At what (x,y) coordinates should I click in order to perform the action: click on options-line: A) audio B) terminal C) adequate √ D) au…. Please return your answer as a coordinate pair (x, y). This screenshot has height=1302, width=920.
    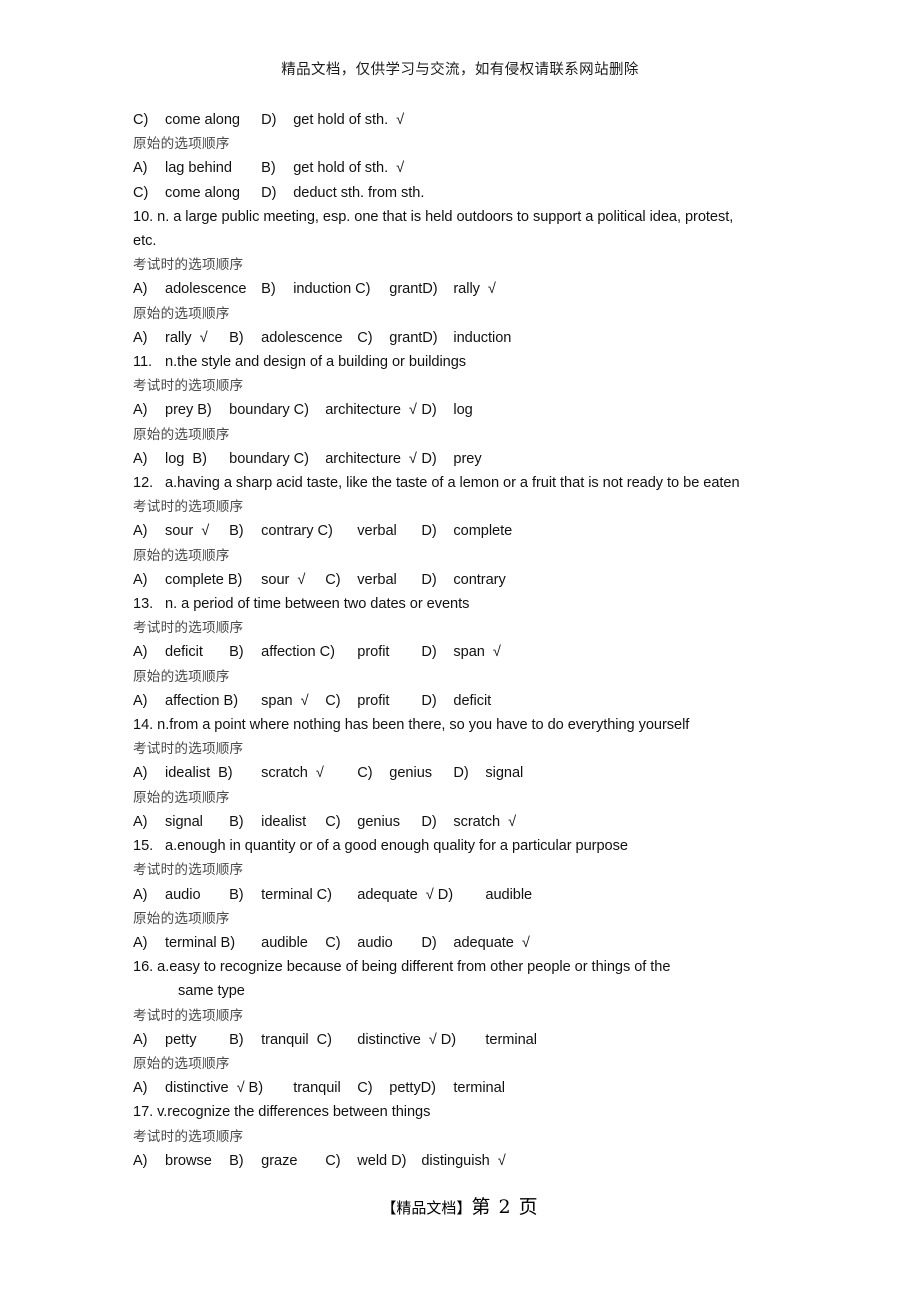
    Looking at the image, I should click on (333, 894).